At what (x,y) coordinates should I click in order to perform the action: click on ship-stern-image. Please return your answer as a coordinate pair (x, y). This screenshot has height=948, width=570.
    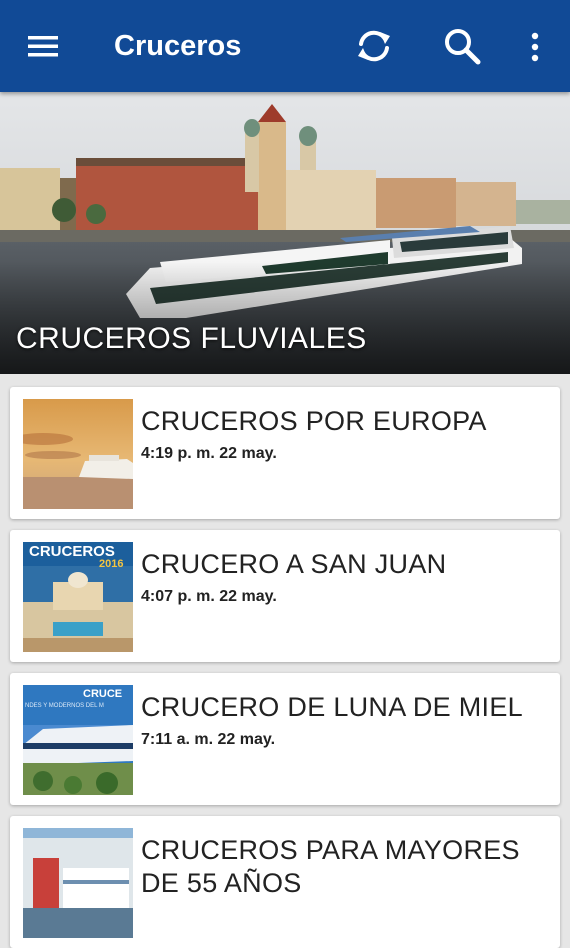
    Looking at the image, I should click on (78, 883).